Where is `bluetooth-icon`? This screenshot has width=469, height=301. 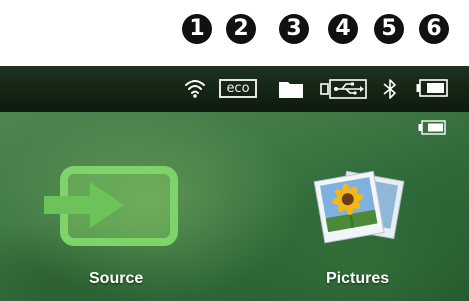
bluetooth-icon is located at coordinates (389, 89).